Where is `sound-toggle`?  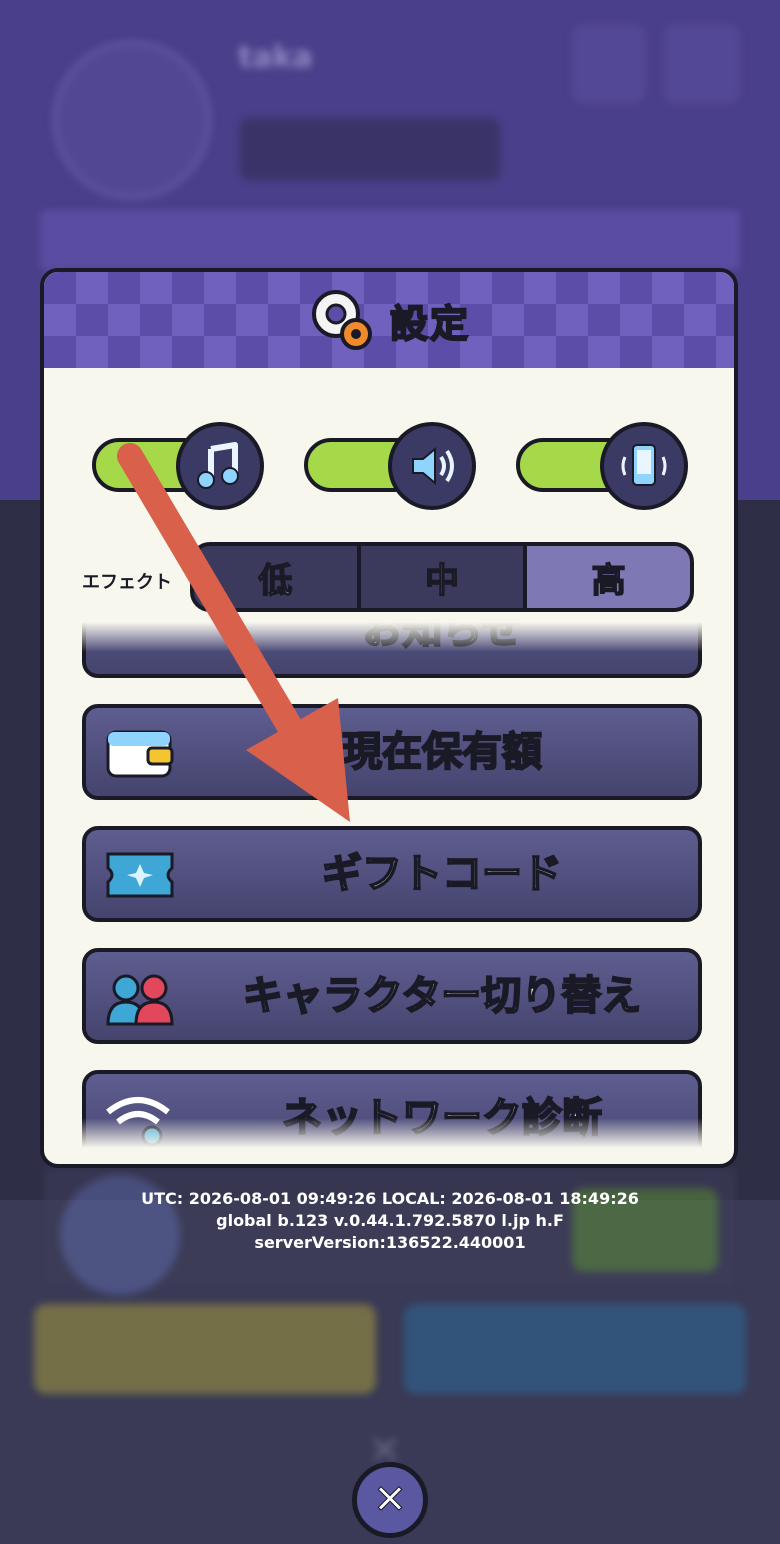
sound-toggle is located at coordinates (395, 466).